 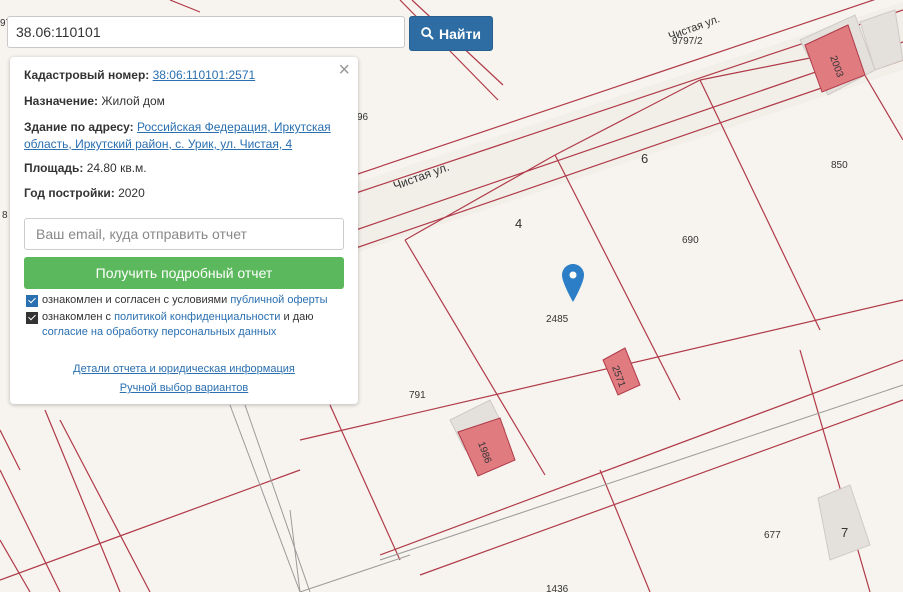 I want to click on details-link-row: Детали отчета и юридическая информация, so click(x=184, y=369).